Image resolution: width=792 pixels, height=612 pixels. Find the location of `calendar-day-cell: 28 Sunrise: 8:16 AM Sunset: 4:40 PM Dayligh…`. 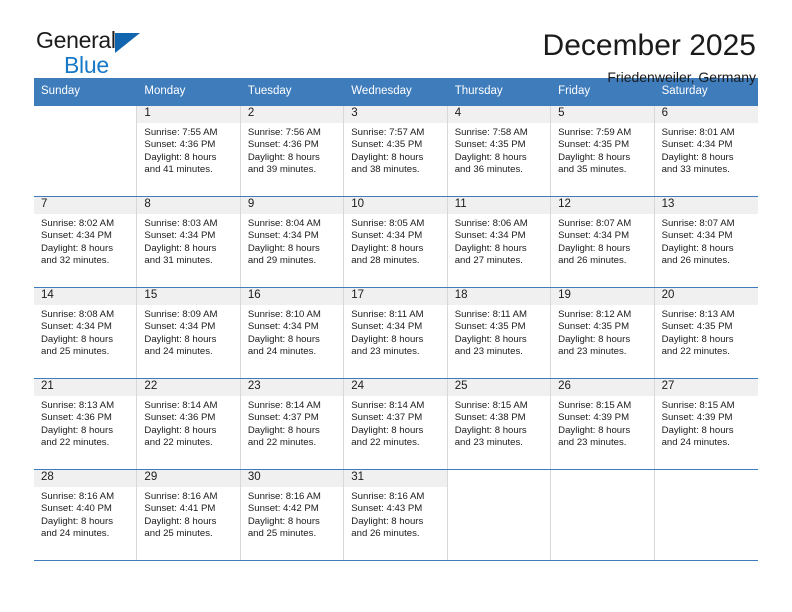

calendar-day-cell: 28 Sunrise: 8:16 AM Sunset: 4:40 PM Dayligh… is located at coordinates (86, 514).